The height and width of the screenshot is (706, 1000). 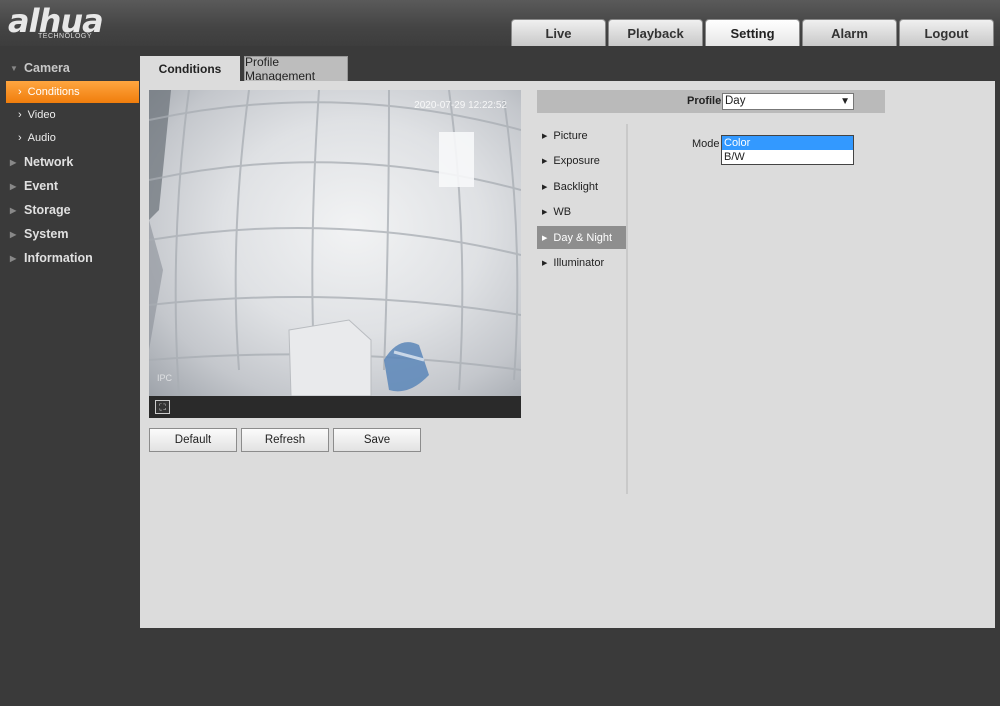 What do you see at coordinates (460, 105) in the screenshot?
I see `video-timestamp: 2020-07-29 12:22:52` at bounding box center [460, 105].